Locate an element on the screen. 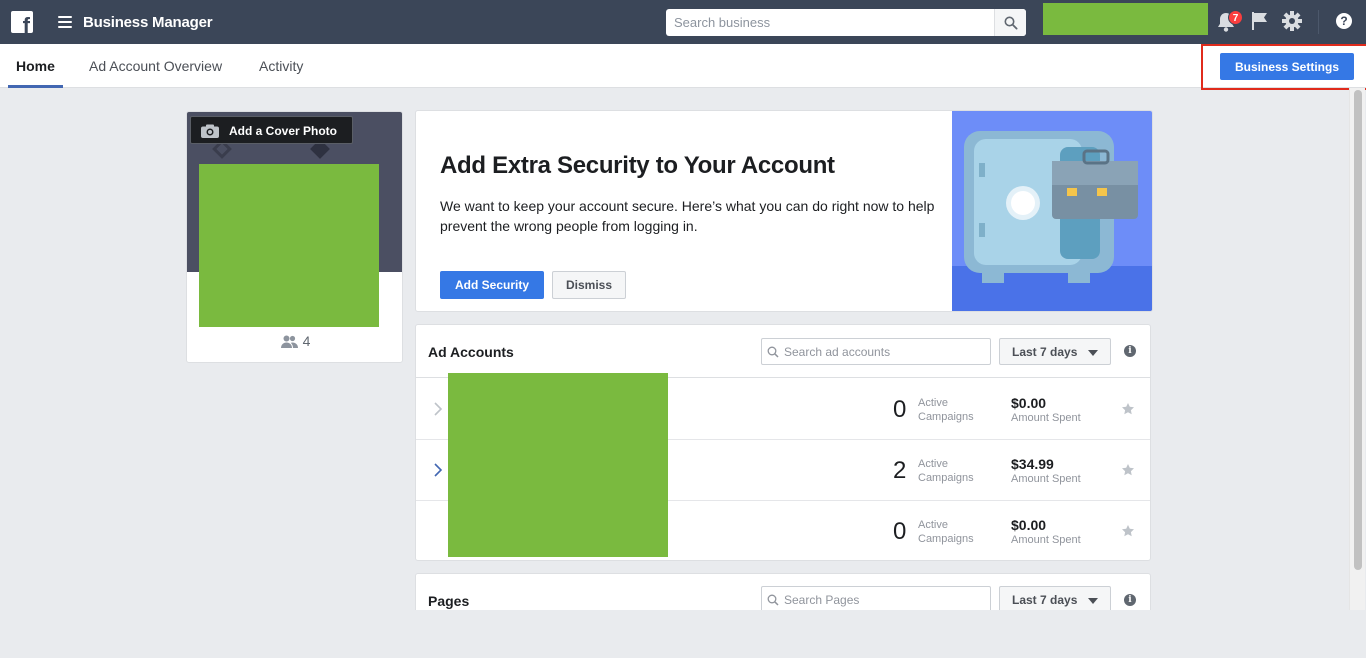 This screenshot has height=658, width=1366. camera-icon is located at coordinates (210, 131).